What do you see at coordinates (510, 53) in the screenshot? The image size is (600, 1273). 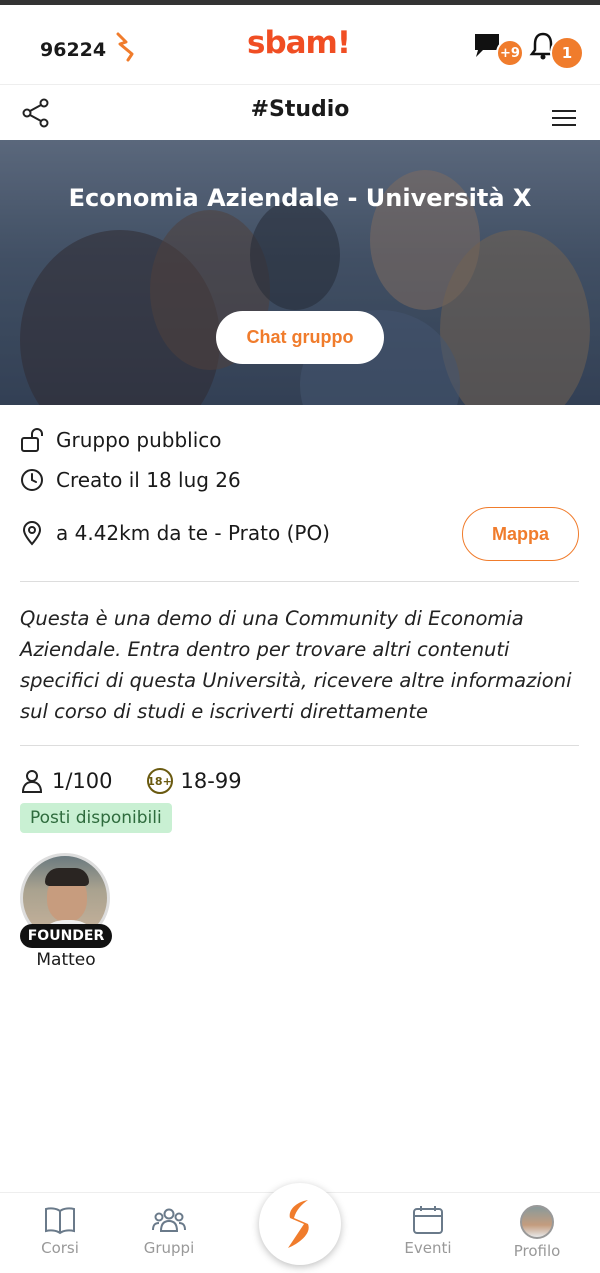 I see `messages-badge: +9` at bounding box center [510, 53].